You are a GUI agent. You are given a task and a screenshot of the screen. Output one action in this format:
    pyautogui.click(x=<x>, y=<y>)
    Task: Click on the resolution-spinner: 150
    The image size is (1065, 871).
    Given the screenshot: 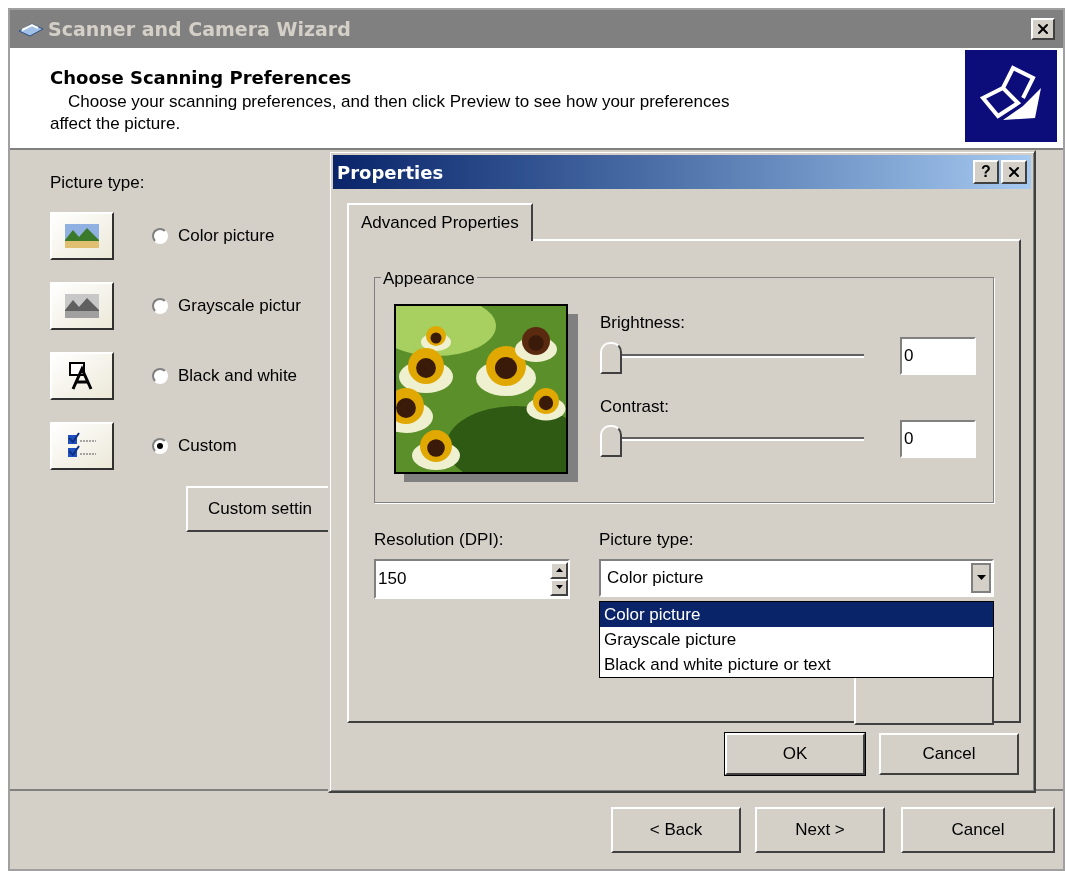 What is the action you would take?
    pyautogui.click(x=472, y=578)
    